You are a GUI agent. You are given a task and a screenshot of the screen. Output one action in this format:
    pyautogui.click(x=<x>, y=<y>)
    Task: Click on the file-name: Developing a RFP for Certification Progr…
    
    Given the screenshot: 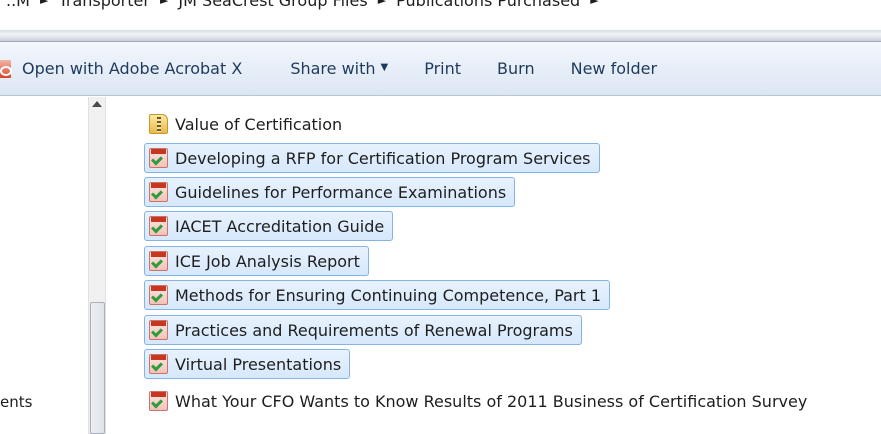 What is the action you would take?
    pyautogui.click(x=383, y=158)
    